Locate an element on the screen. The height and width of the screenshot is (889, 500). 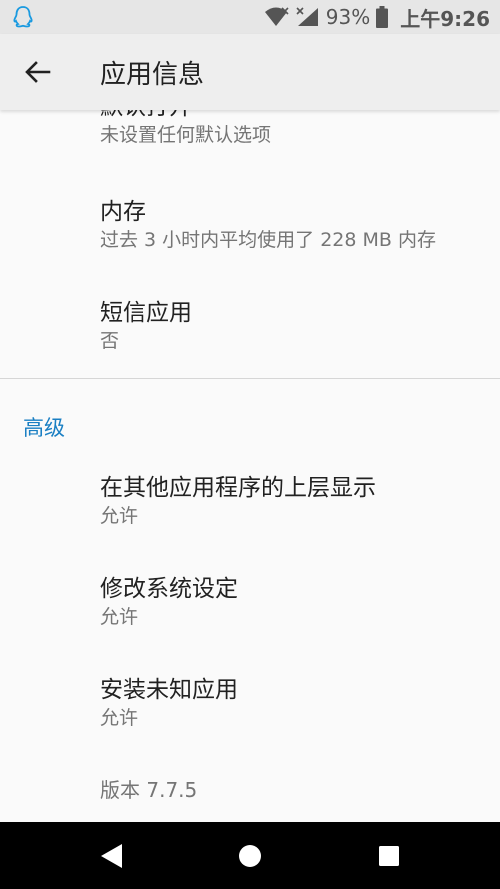
nav-recents-icon is located at coordinates (389, 855).